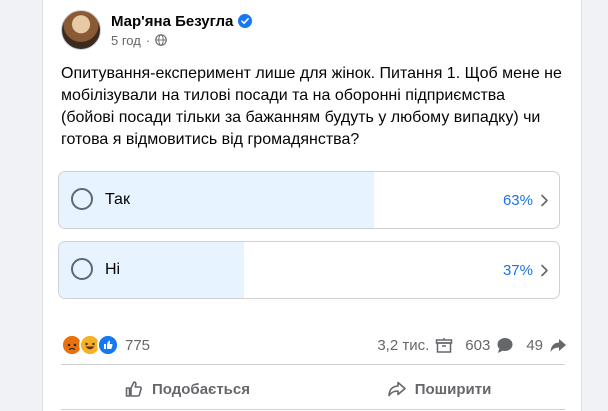 This screenshot has width=608, height=411. I want to click on thumbs-up-icon, so click(133, 389).